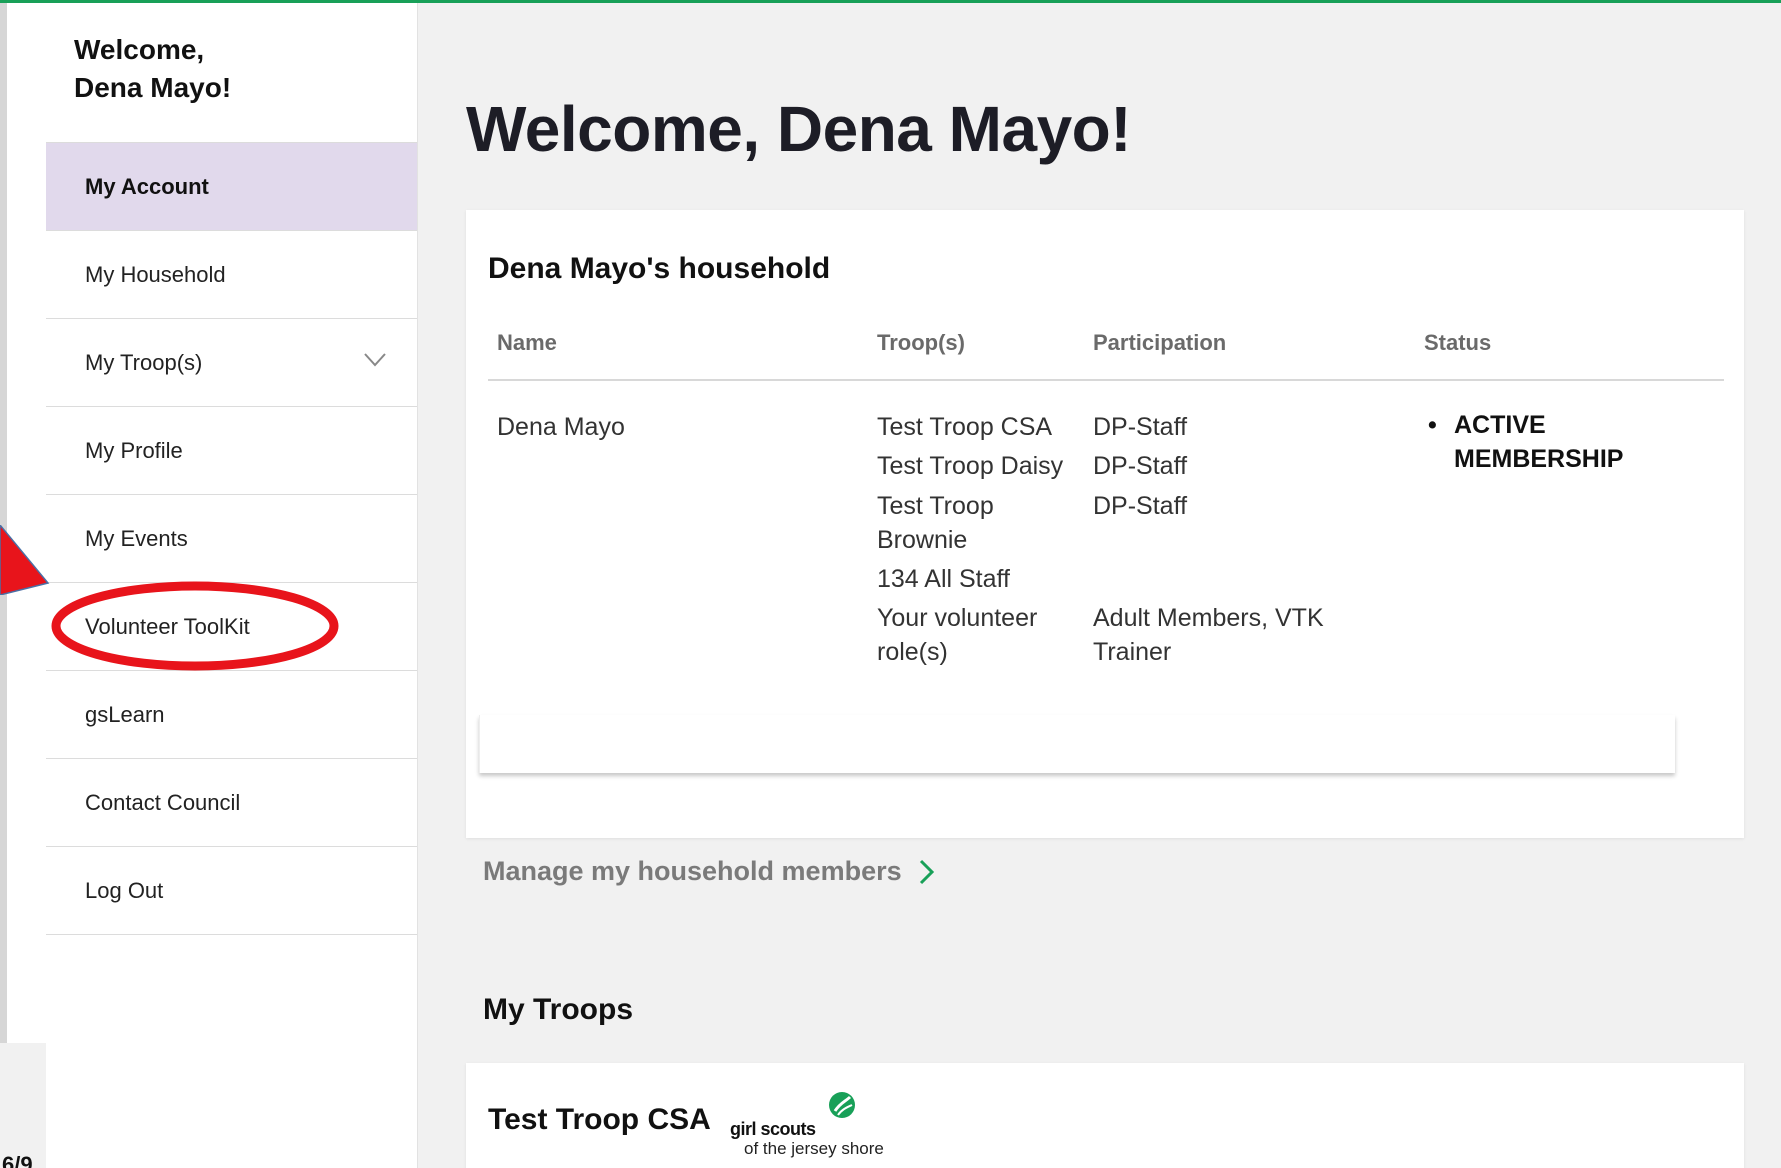 This screenshot has height=1168, width=1781. I want to click on sidebar-item-my-troops: My Troop(s), so click(231, 363).